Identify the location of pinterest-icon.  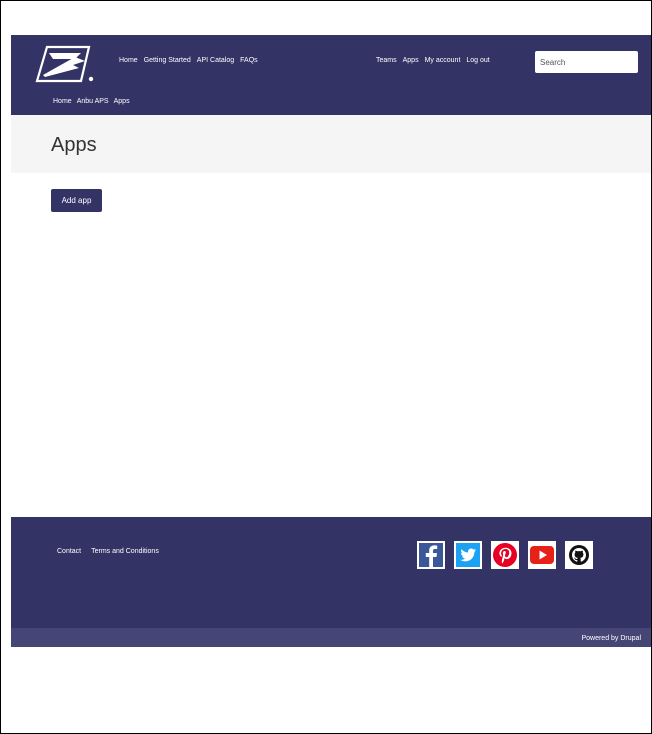
(505, 555).